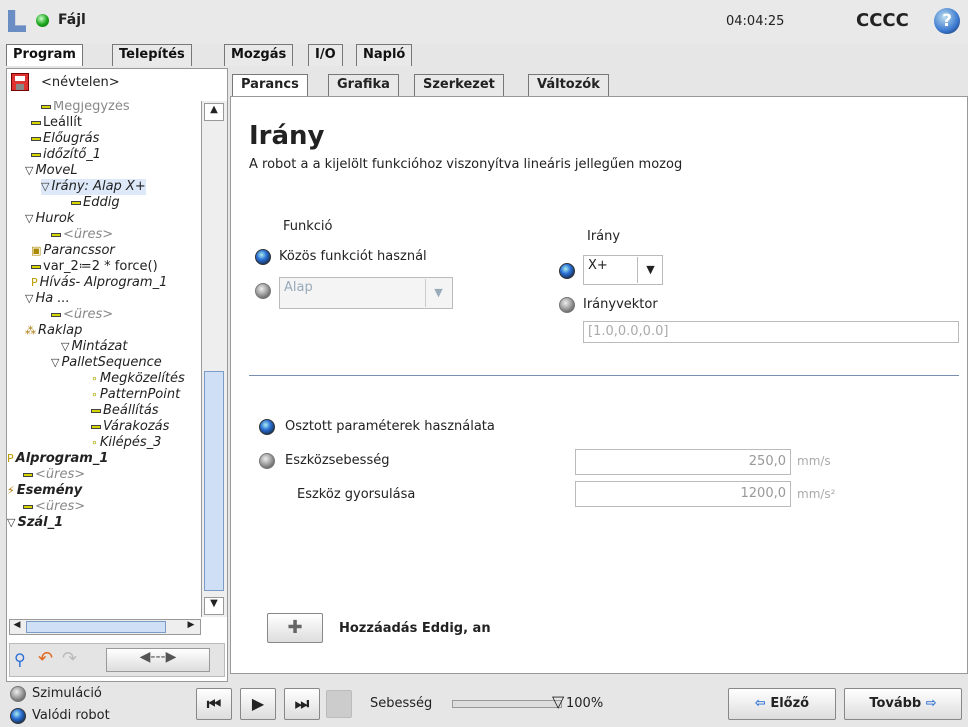 The height and width of the screenshot is (727, 968). Describe the element at coordinates (895, 703) in the screenshot. I see `next-label: Tovább` at that location.